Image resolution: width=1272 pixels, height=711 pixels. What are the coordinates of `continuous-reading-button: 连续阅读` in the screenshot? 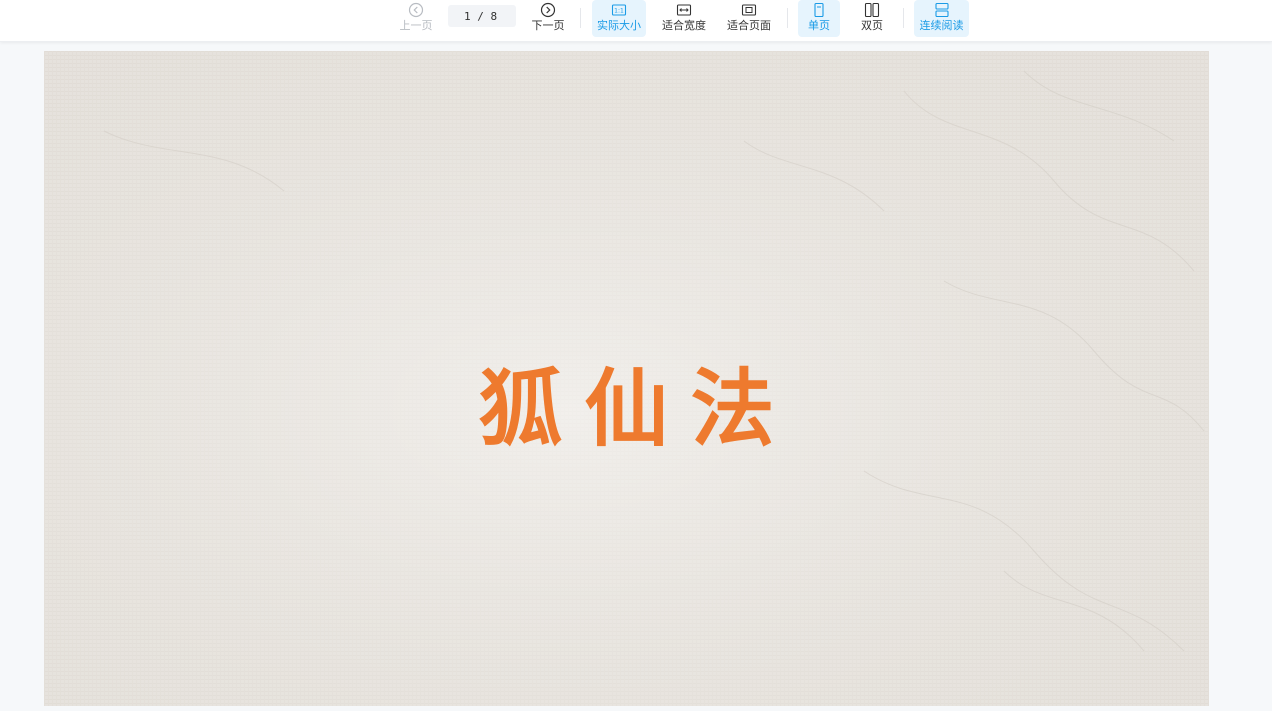 It's located at (941, 18).